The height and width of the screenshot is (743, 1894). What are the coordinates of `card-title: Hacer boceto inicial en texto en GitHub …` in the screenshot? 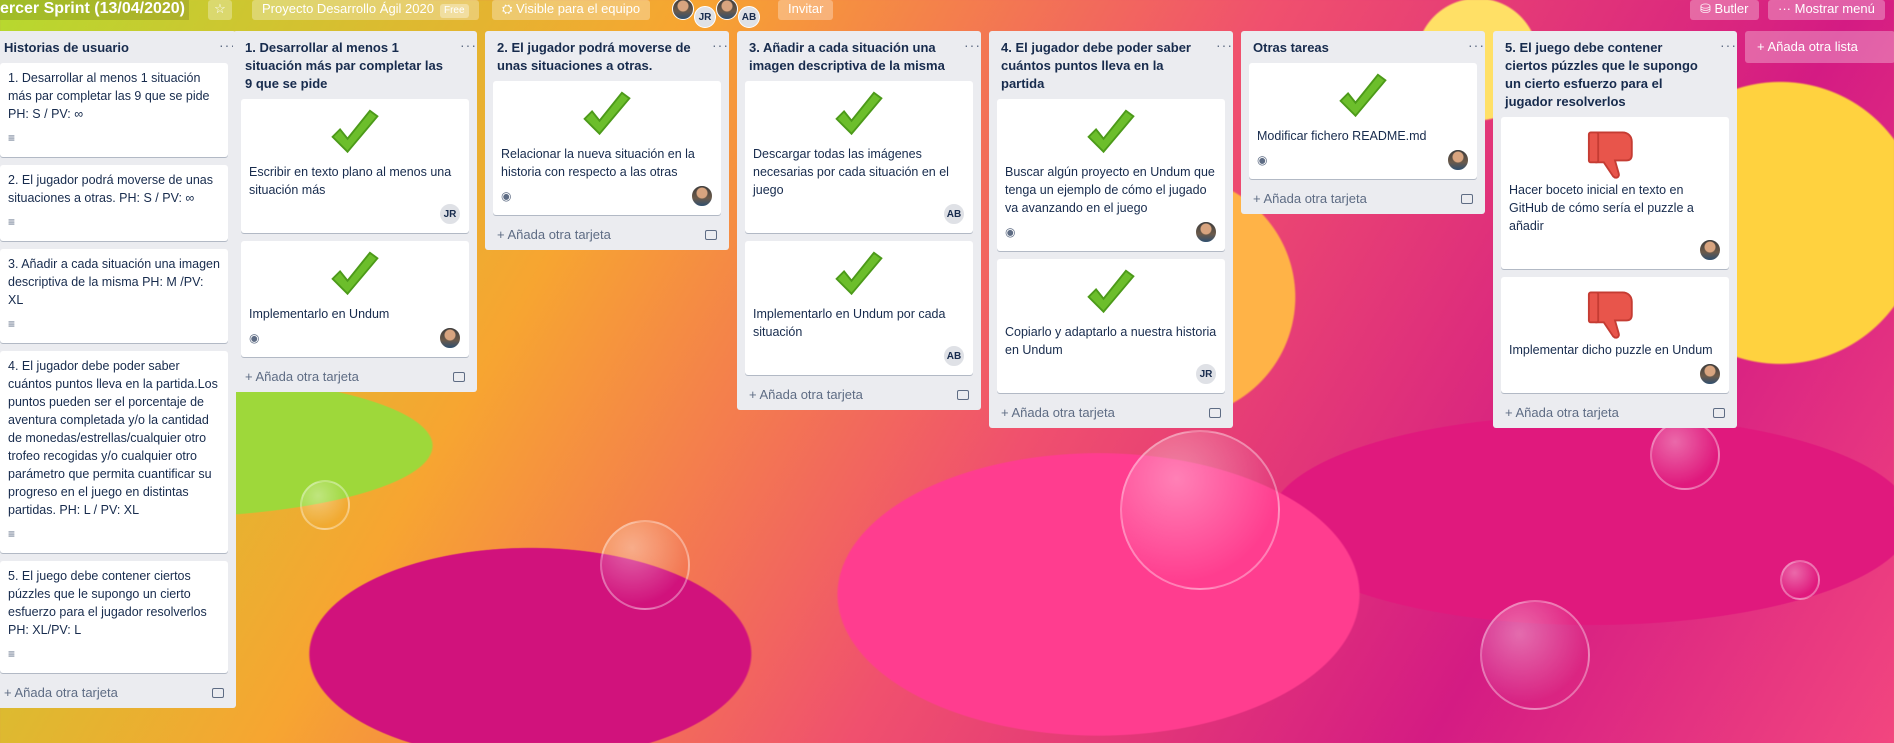 It's located at (1601, 208).